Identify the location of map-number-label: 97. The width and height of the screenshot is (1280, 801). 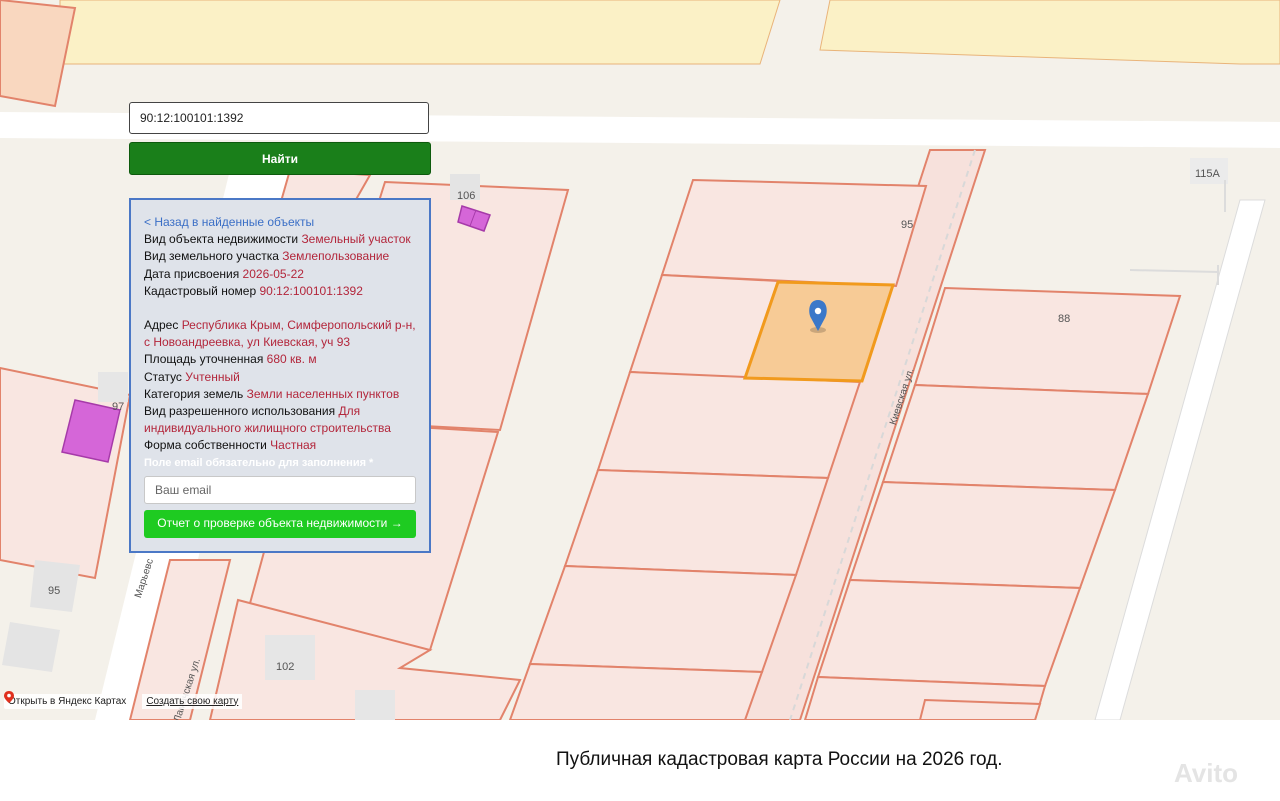
(118, 407).